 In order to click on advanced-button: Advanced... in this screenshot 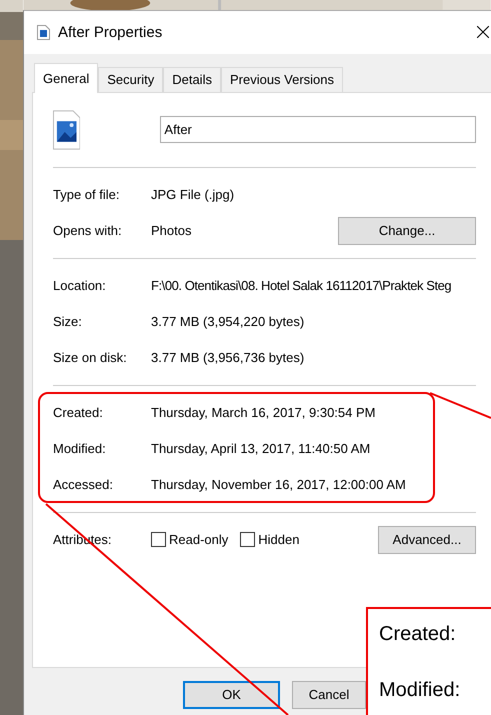, I will do `click(427, 540)`.